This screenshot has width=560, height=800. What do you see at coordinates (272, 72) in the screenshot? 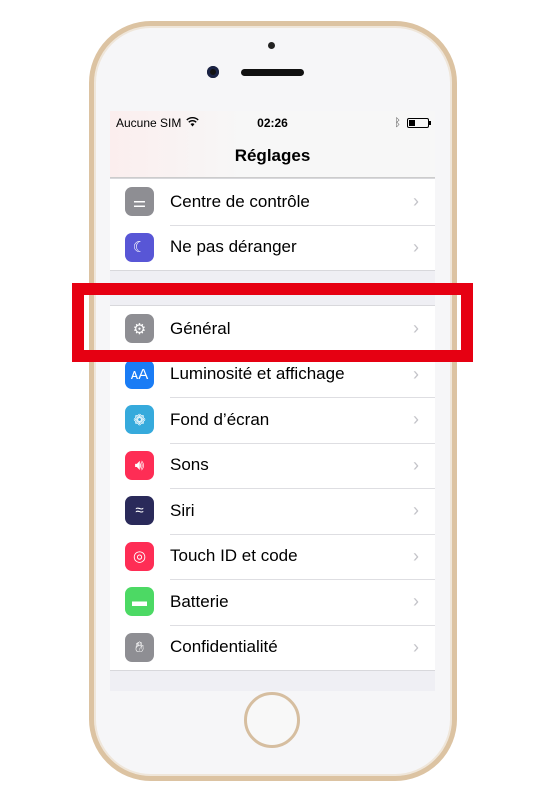
I see `earpiece-speaker` at bounding box center [272, 72].